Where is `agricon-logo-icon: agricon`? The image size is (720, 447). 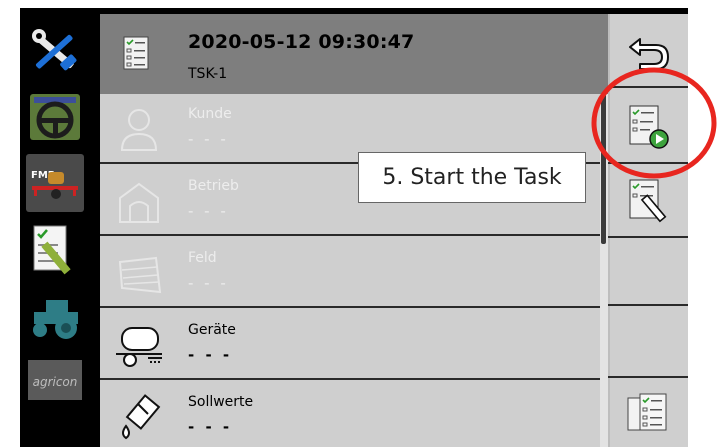
agricon-logo-icon: agricon is located at coordinates (55, 381).